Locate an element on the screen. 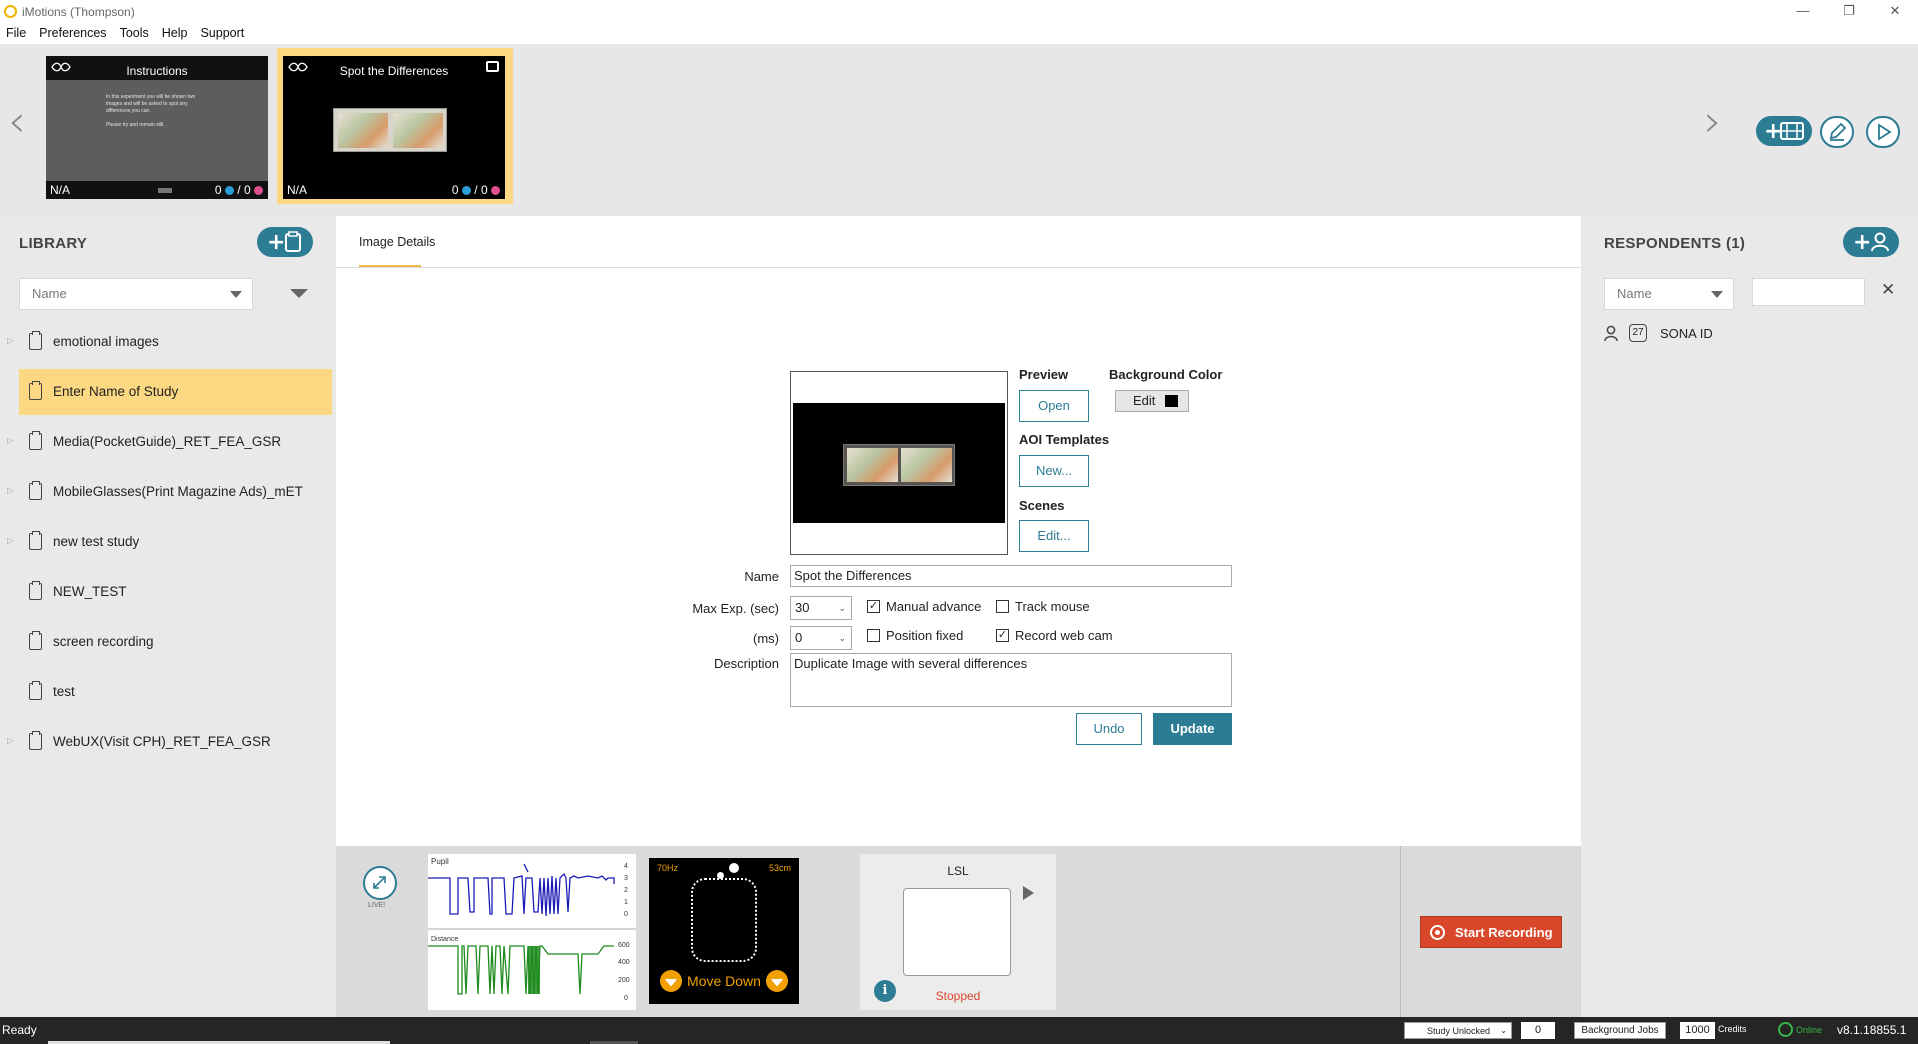 The image size is (1918, 1044). study-lock-select: Study Unlocked ⌄ is located at coordinates (1458, 1030).